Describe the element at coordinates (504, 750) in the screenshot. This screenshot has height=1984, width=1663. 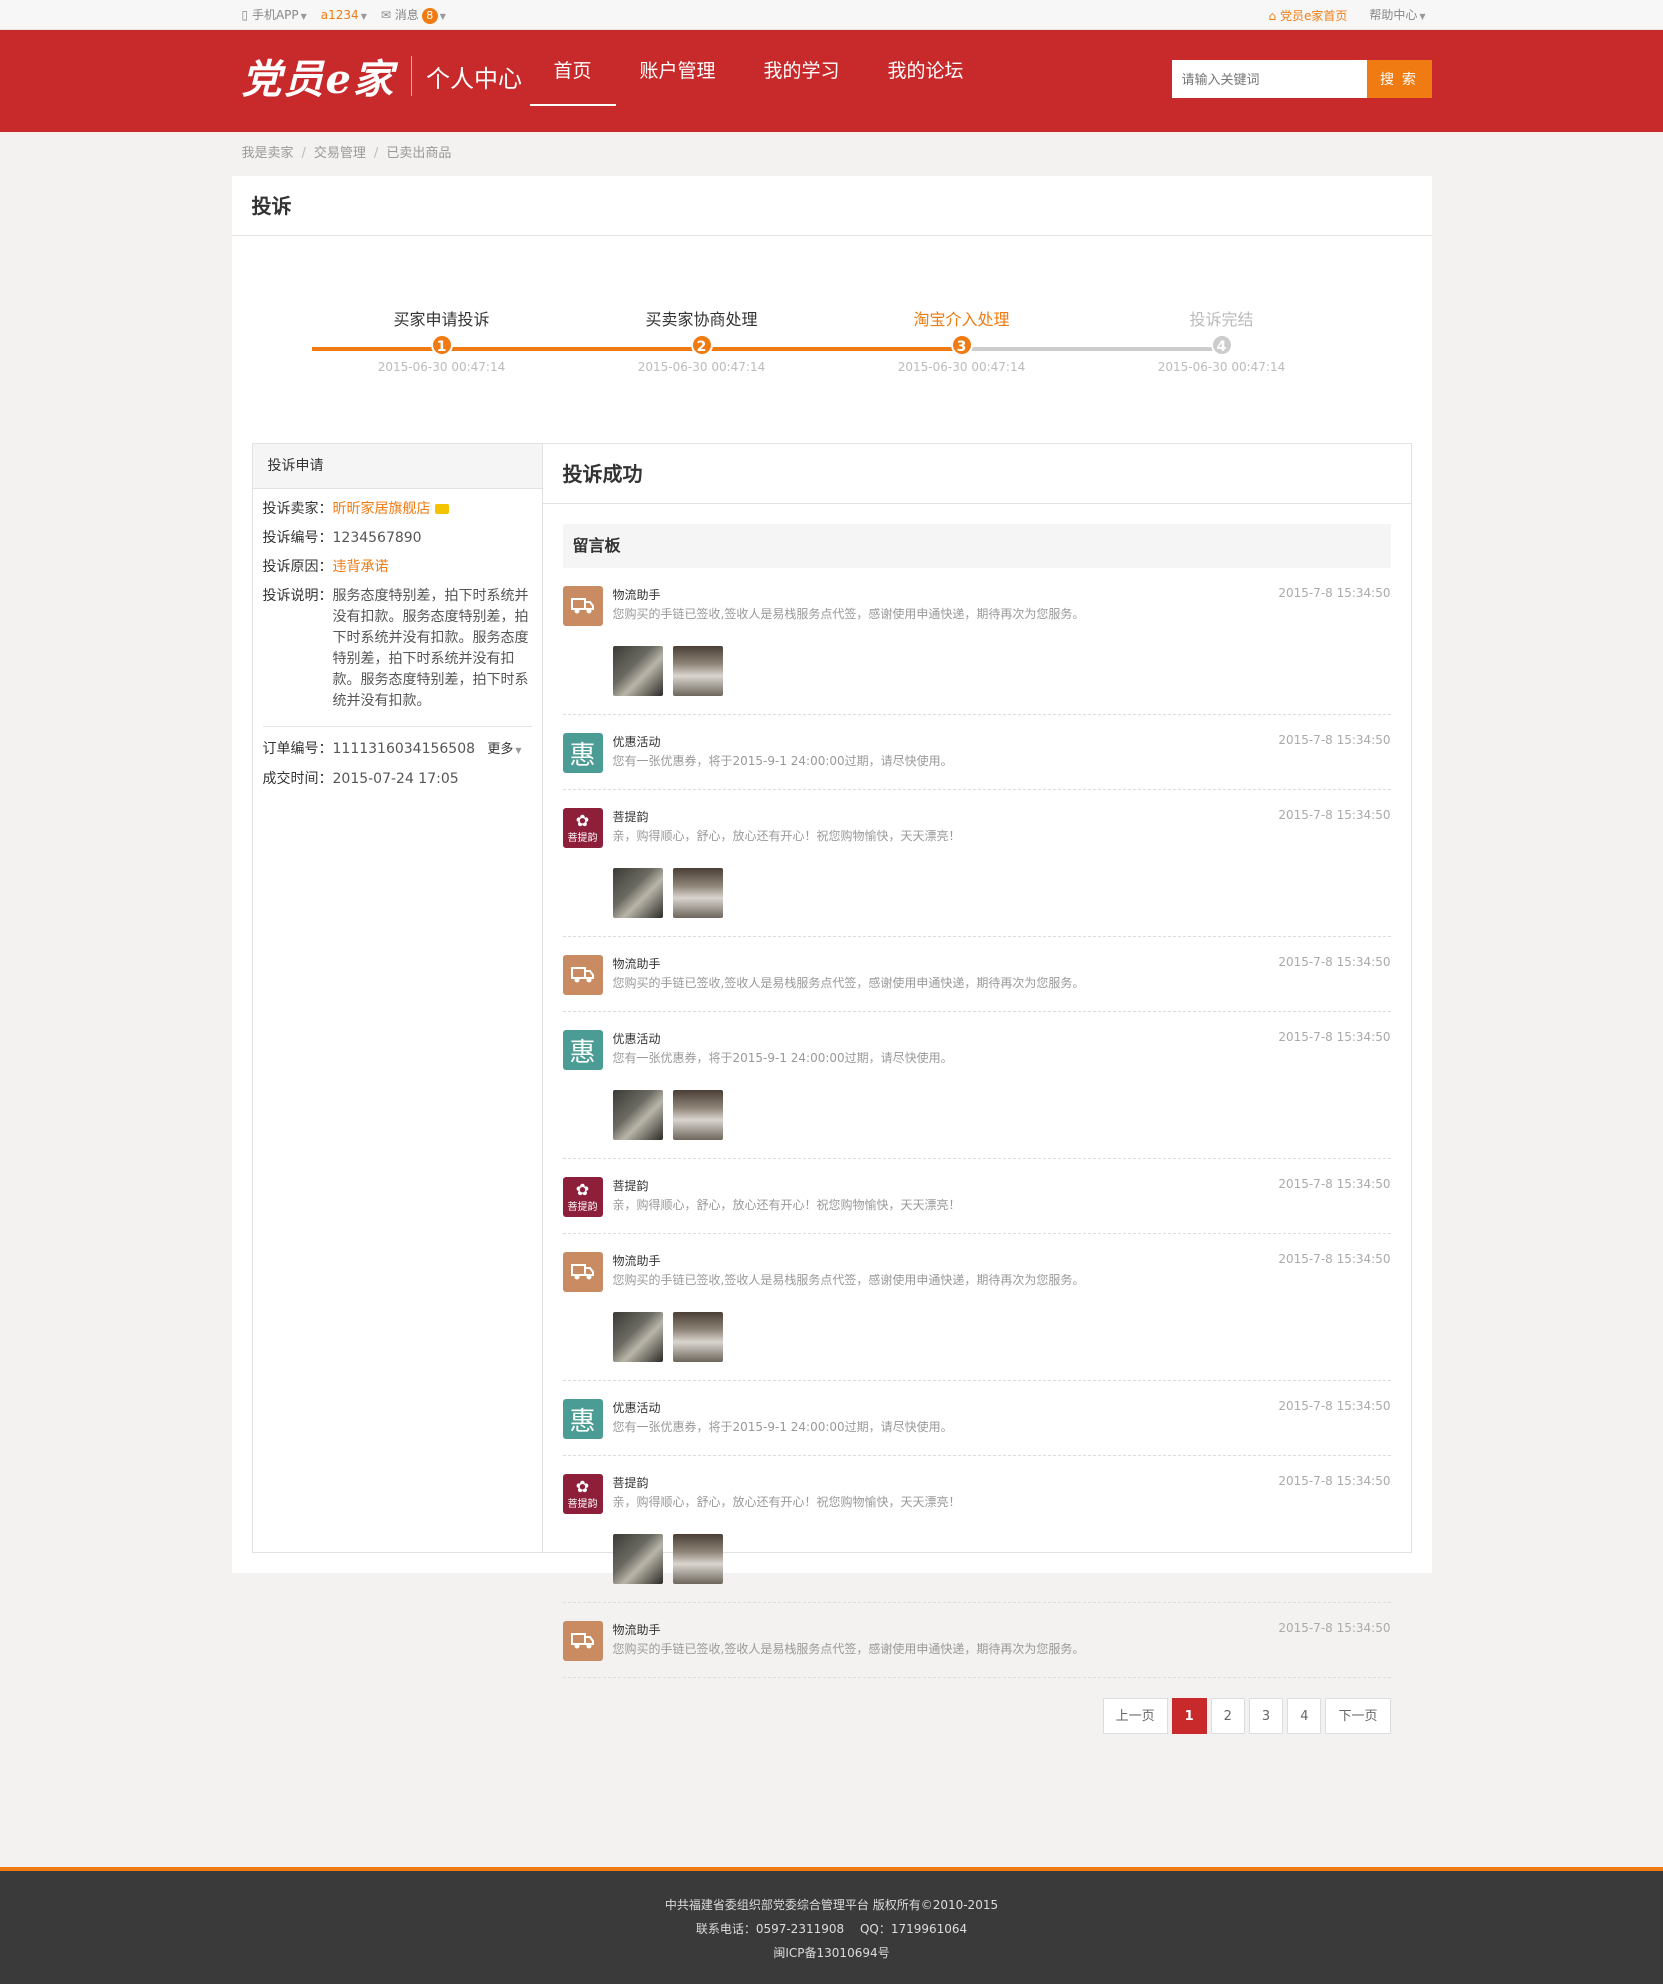
I see `more-toggle: 更多 ▼` at that location.